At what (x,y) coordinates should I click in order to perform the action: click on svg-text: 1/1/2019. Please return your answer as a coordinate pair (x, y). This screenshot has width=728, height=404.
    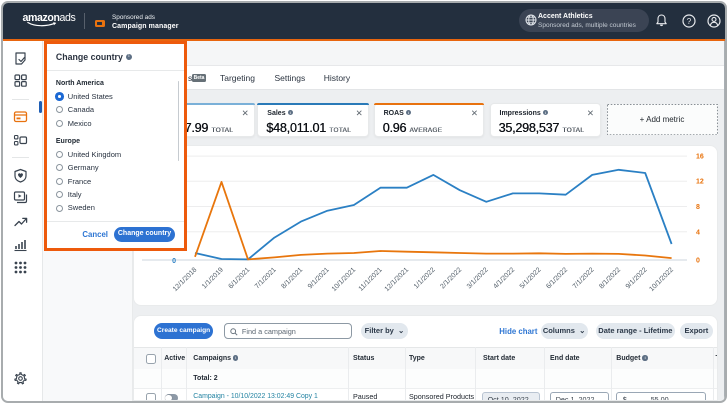
    Looking at the image, I should click on (213, 278).